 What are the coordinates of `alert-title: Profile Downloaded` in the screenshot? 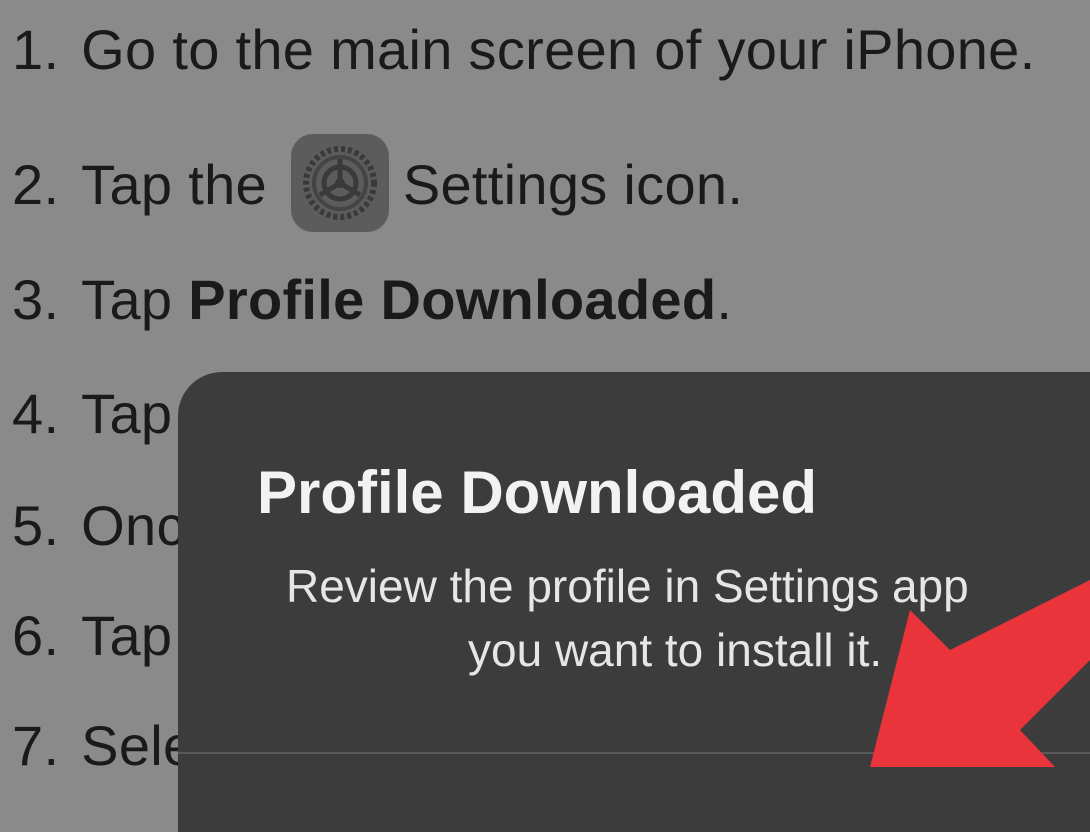 It's located at (537, 492).